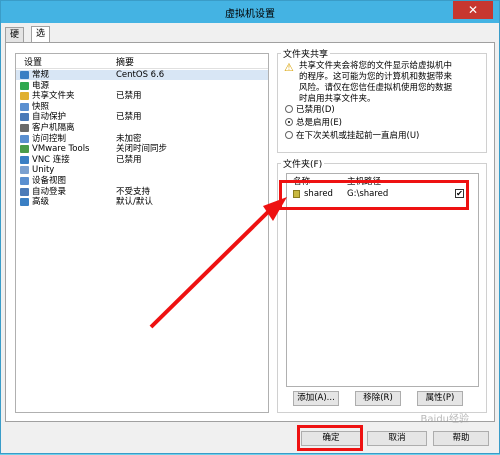  I want to click on warning-line: 共享文件夹会将您的文件显示给虚拟机中, so click(376, 66).